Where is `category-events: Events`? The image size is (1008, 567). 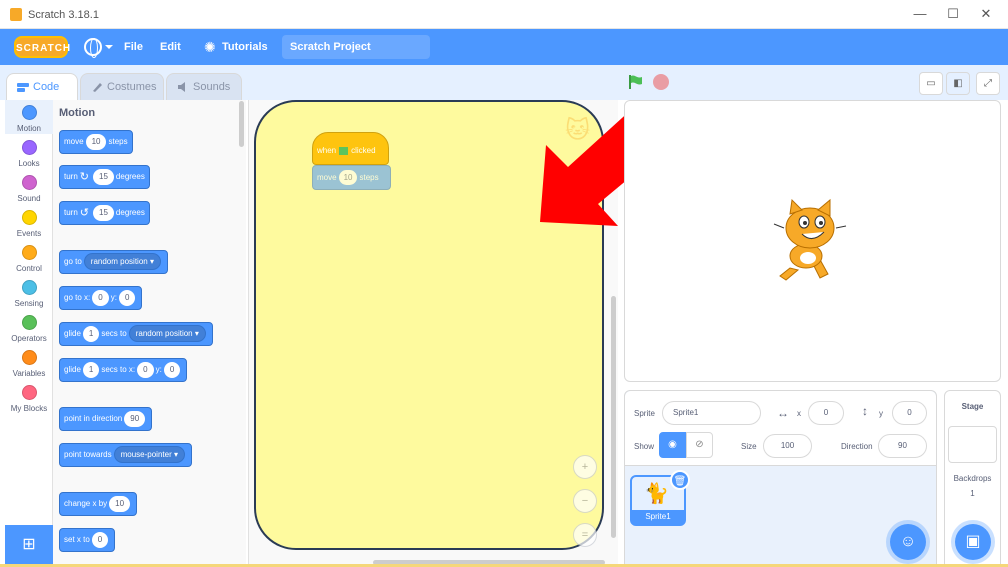 category-events: Events is located at coordinates (29, 222).